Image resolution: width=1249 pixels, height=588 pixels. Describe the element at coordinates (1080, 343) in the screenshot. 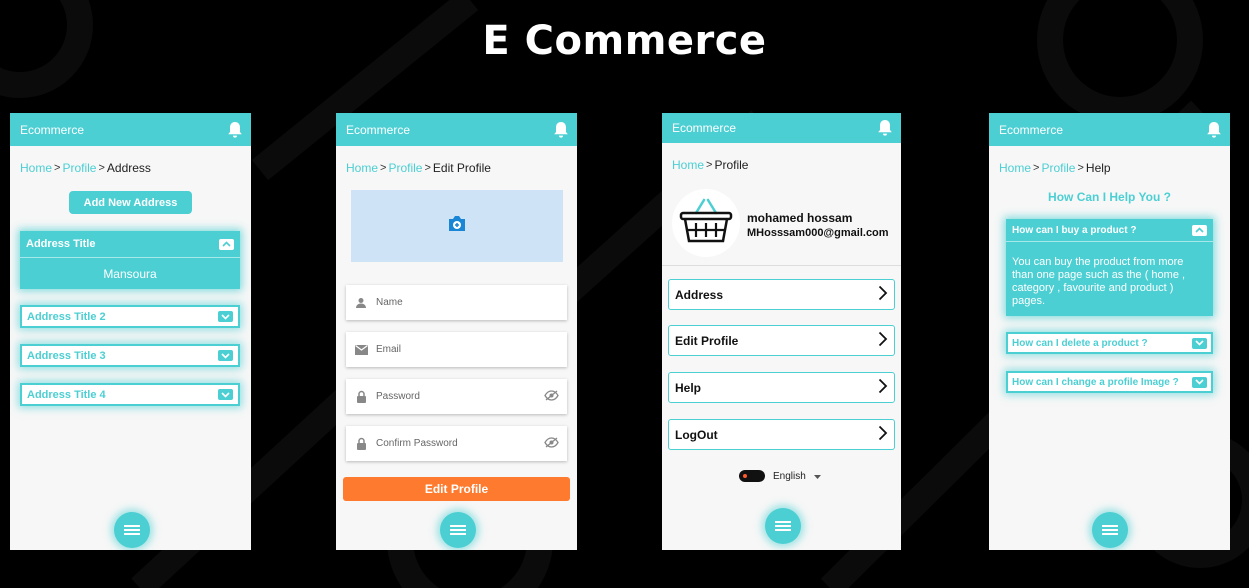

I see `faq-question: How can I delete a product ?` at that location.